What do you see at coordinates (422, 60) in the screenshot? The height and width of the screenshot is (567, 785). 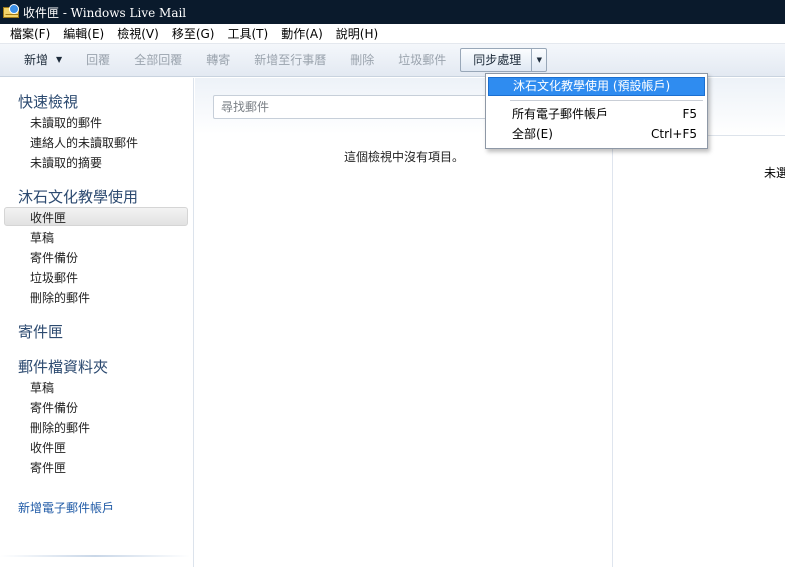 I see `junk-button: 垃圾郵件` at bounding box center [422, 60].